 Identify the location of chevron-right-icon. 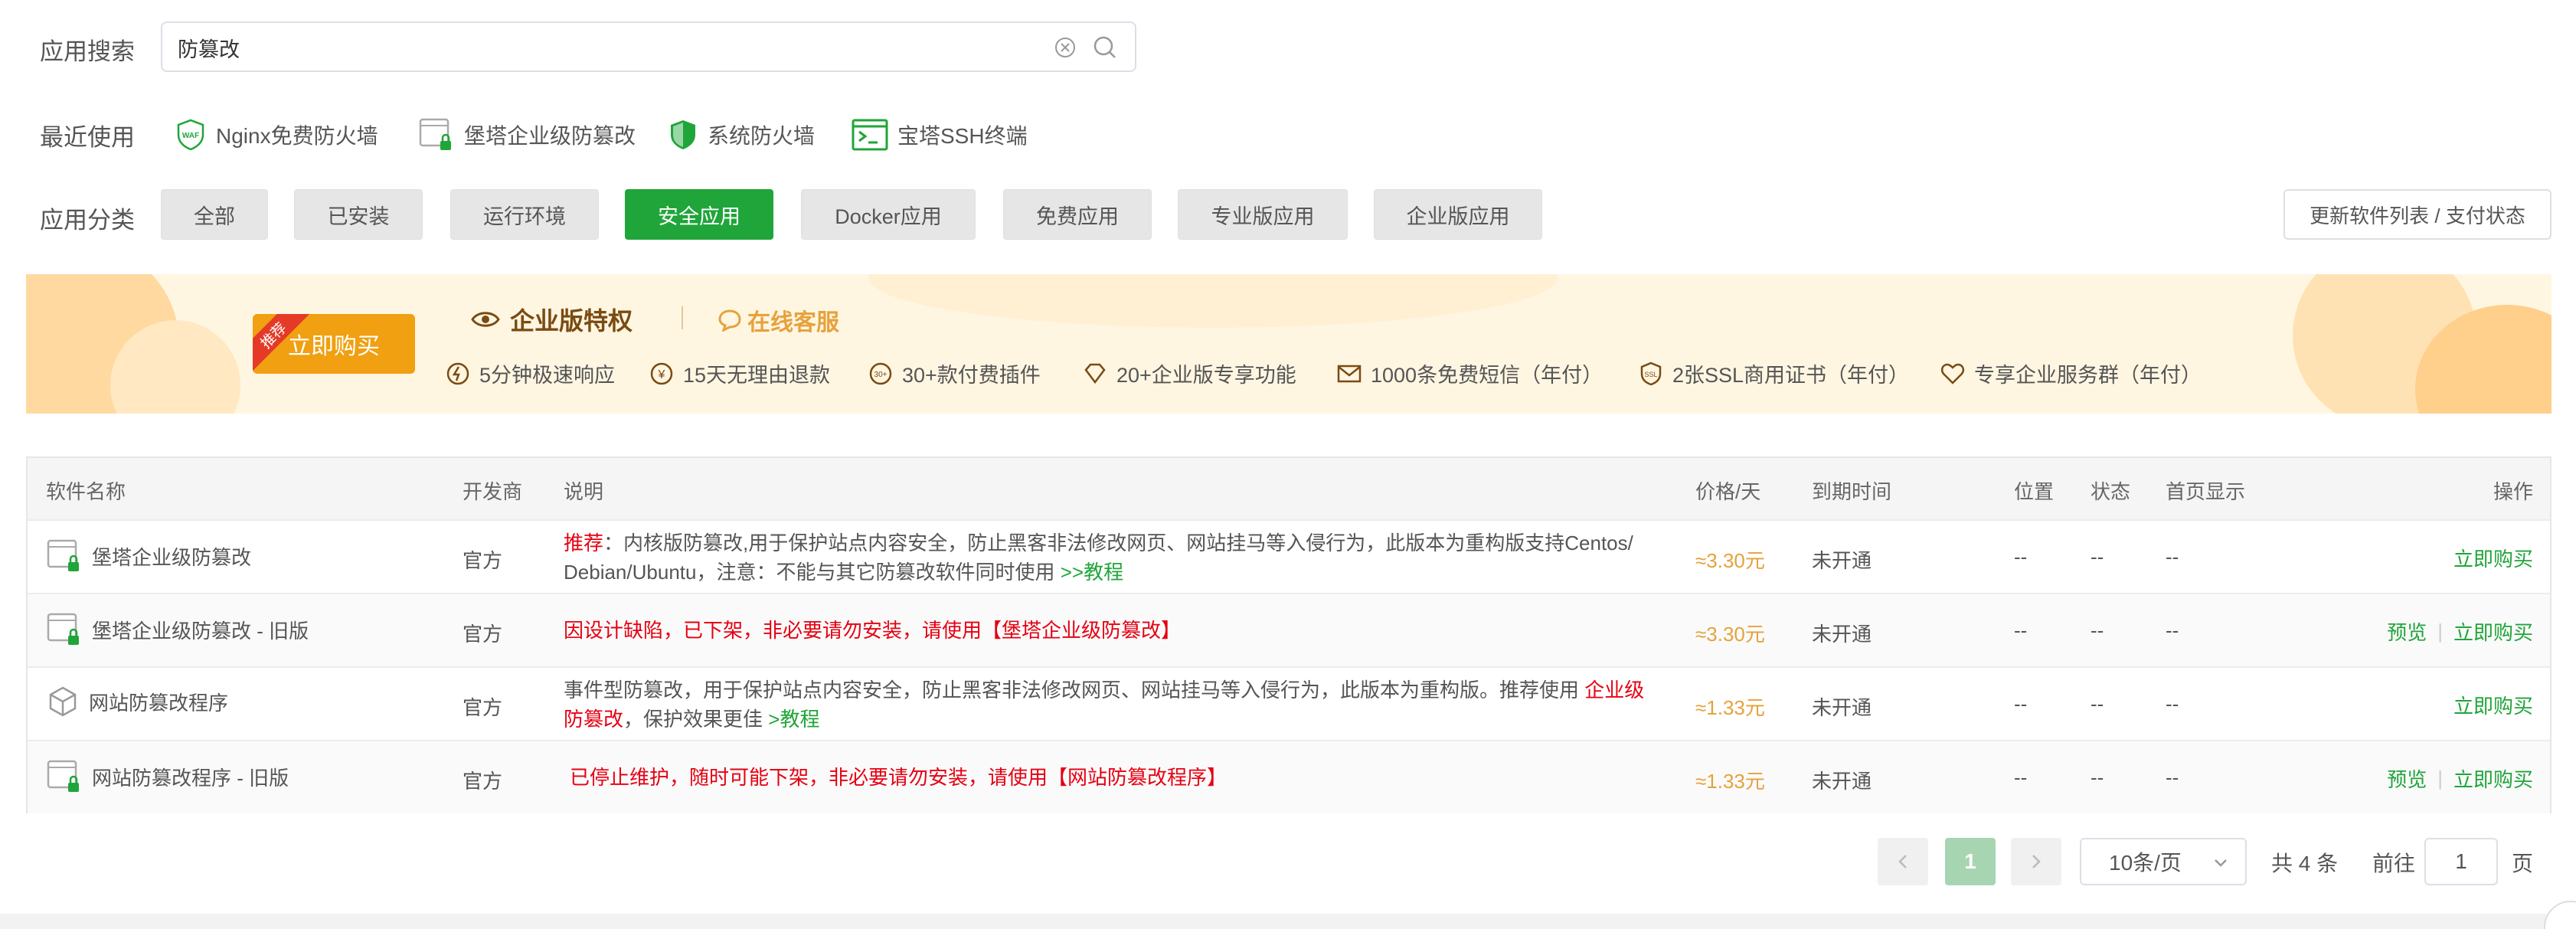
(2036, 861).